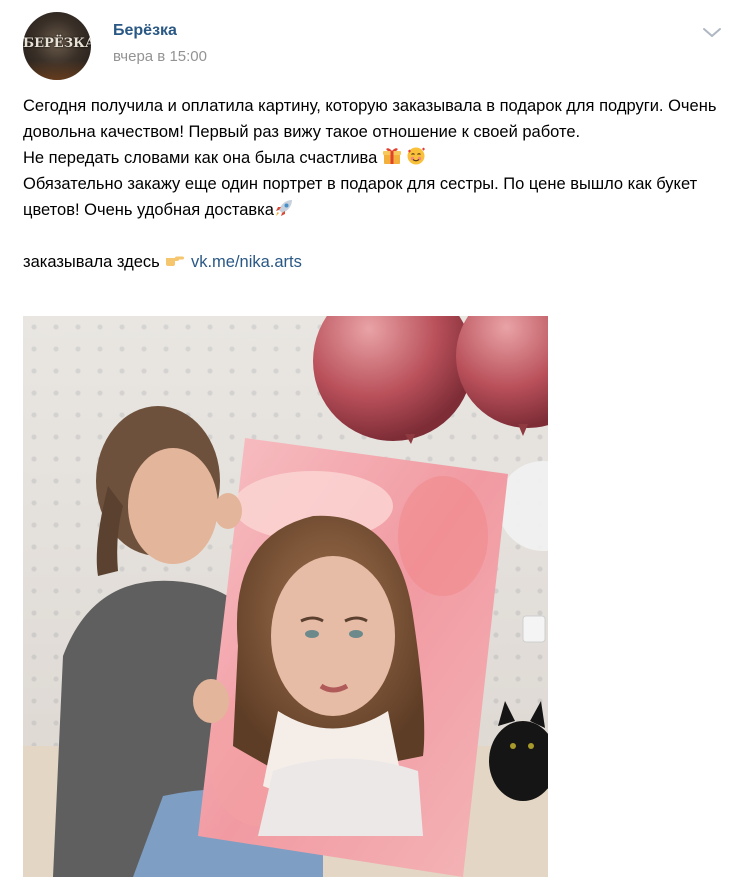 The width and height of the screenshot is (749, 877). I want to click on pointing-right-emoji-icon, so click(175, 261).